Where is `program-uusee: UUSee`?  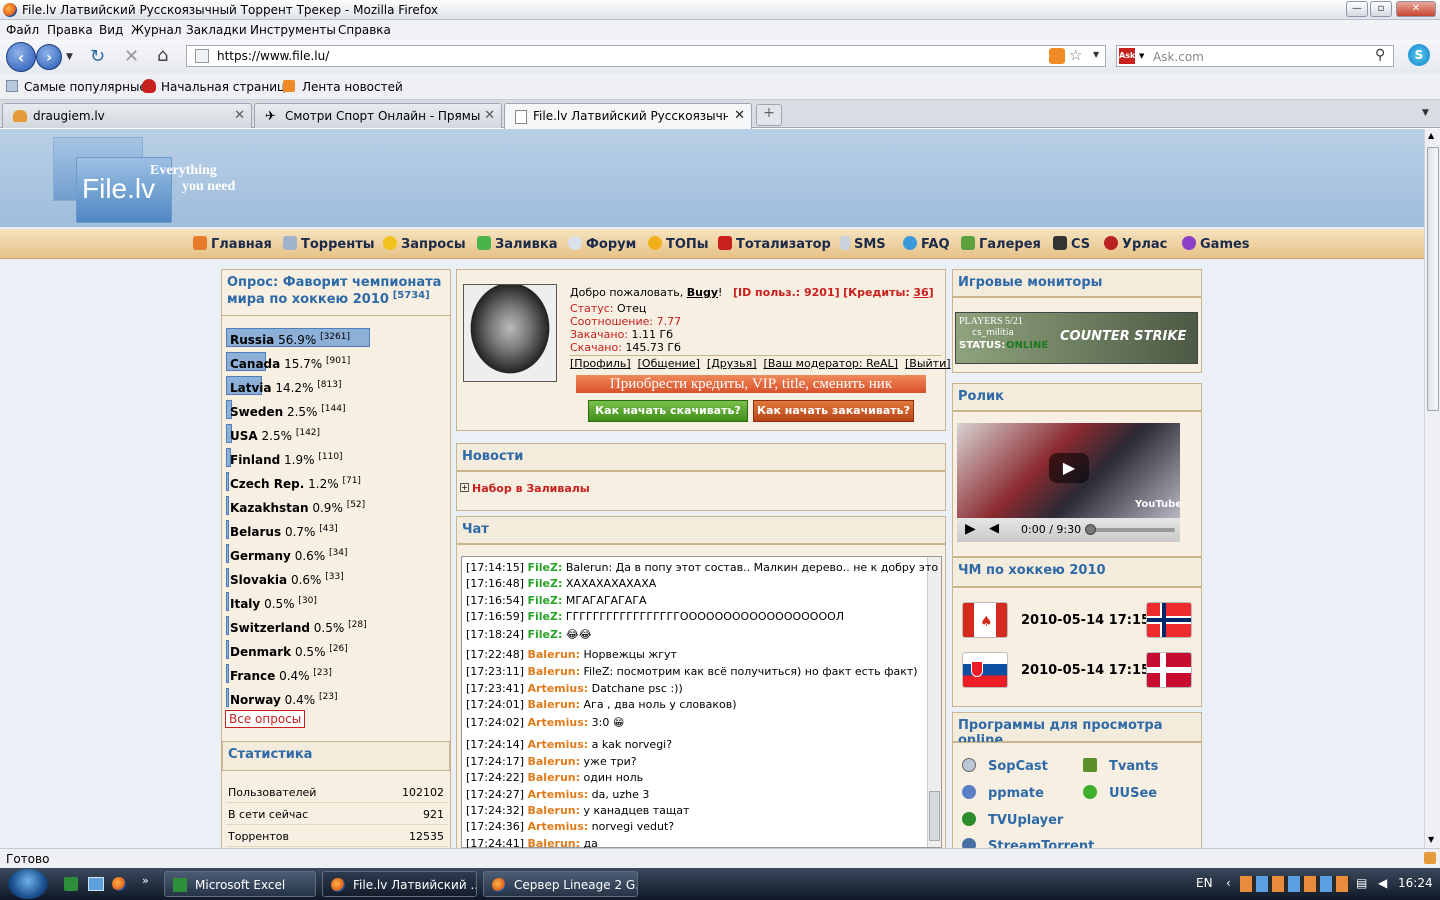 program-uusee: UUSee is located at coordinates (1120, 793).